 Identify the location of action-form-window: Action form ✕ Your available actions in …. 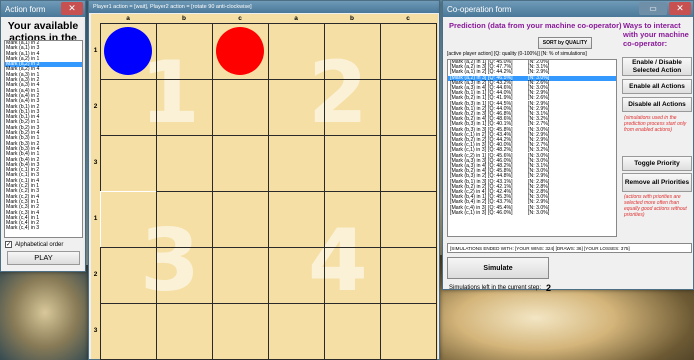
(43, 136).